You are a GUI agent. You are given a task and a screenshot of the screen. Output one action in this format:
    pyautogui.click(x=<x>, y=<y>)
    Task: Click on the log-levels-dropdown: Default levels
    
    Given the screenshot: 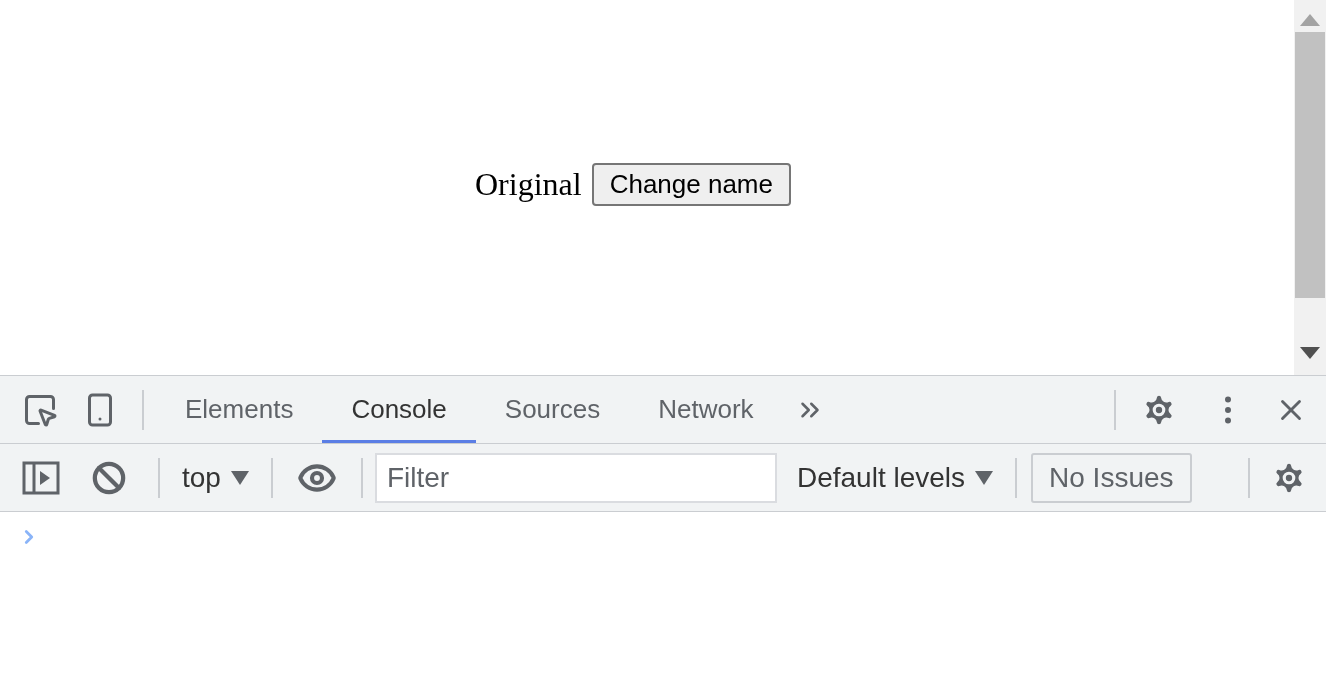 What is the action you would take?
    pyautogui.click(x=895, y=477)
    